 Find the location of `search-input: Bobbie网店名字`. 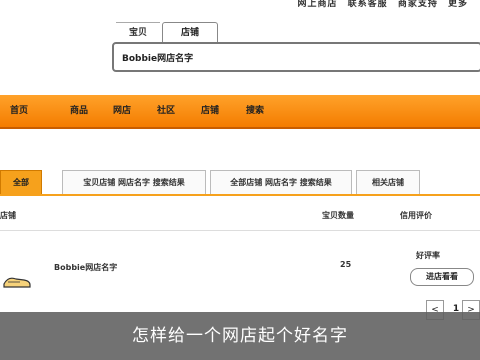

search-input: Bobbie网店名字 is located at coordinates (296, 57).